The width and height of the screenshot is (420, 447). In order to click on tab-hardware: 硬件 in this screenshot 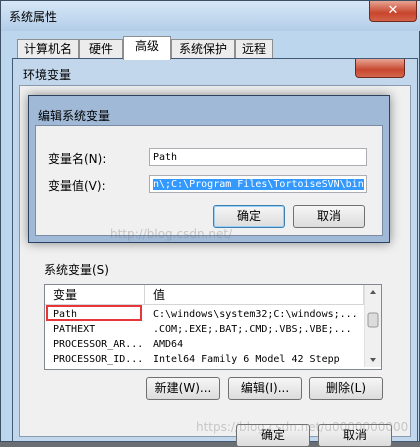, I will do `click(101, 49)`.